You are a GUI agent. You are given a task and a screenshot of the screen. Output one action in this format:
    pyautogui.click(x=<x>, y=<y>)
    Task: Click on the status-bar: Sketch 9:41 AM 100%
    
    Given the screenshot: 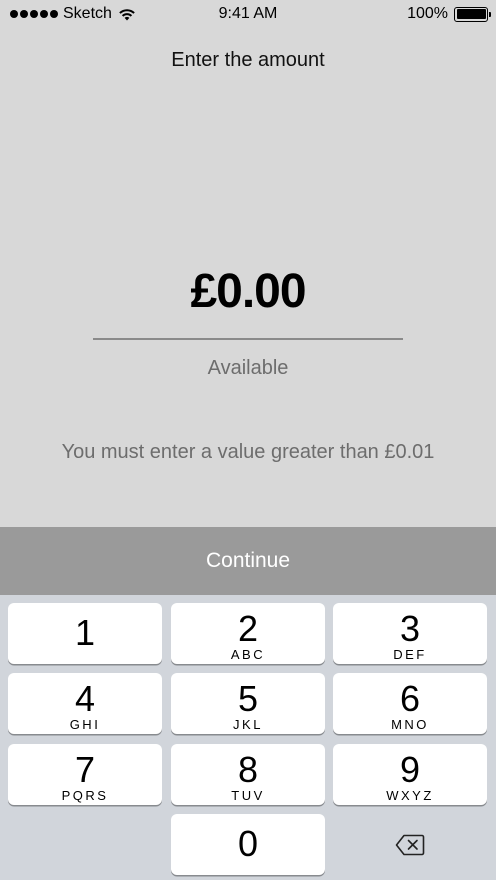 What is the action you would take?
    pyautogui.click(x=248, y=15)
    